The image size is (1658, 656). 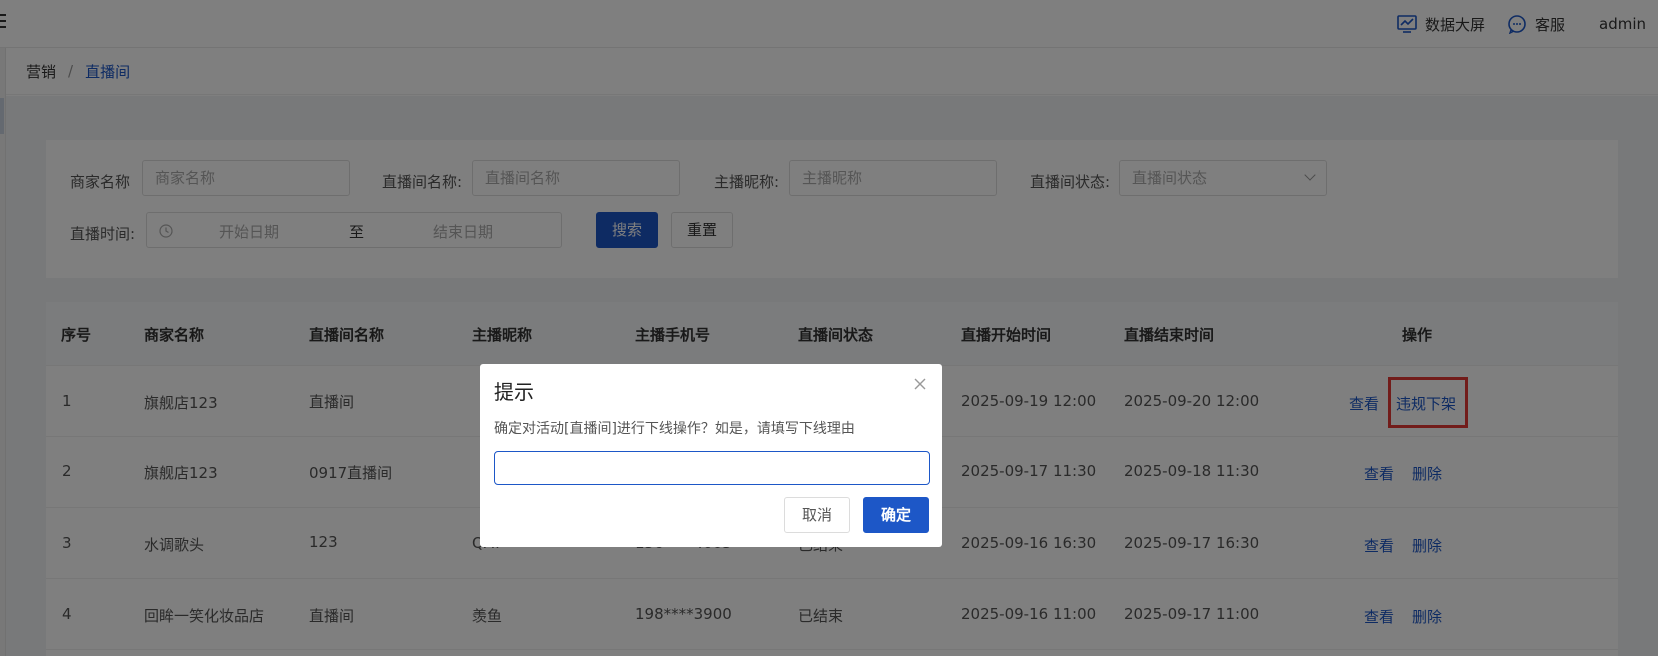 I want to click on close-icon, so click(x=920, y=384).